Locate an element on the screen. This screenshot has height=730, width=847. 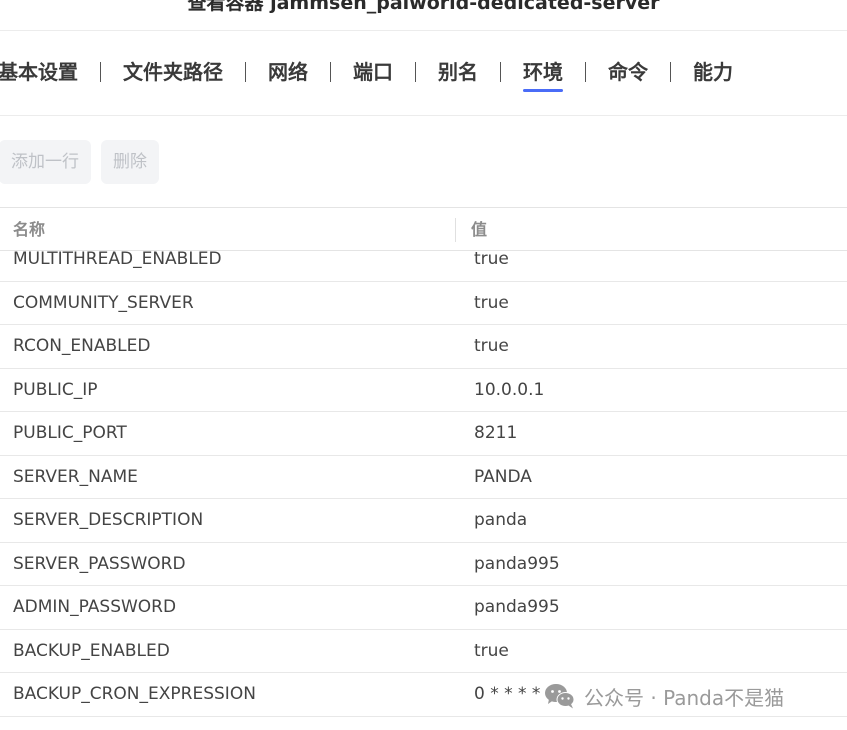
table-row: SERVER_NAME PANDA is located at coordinates (423, 477).